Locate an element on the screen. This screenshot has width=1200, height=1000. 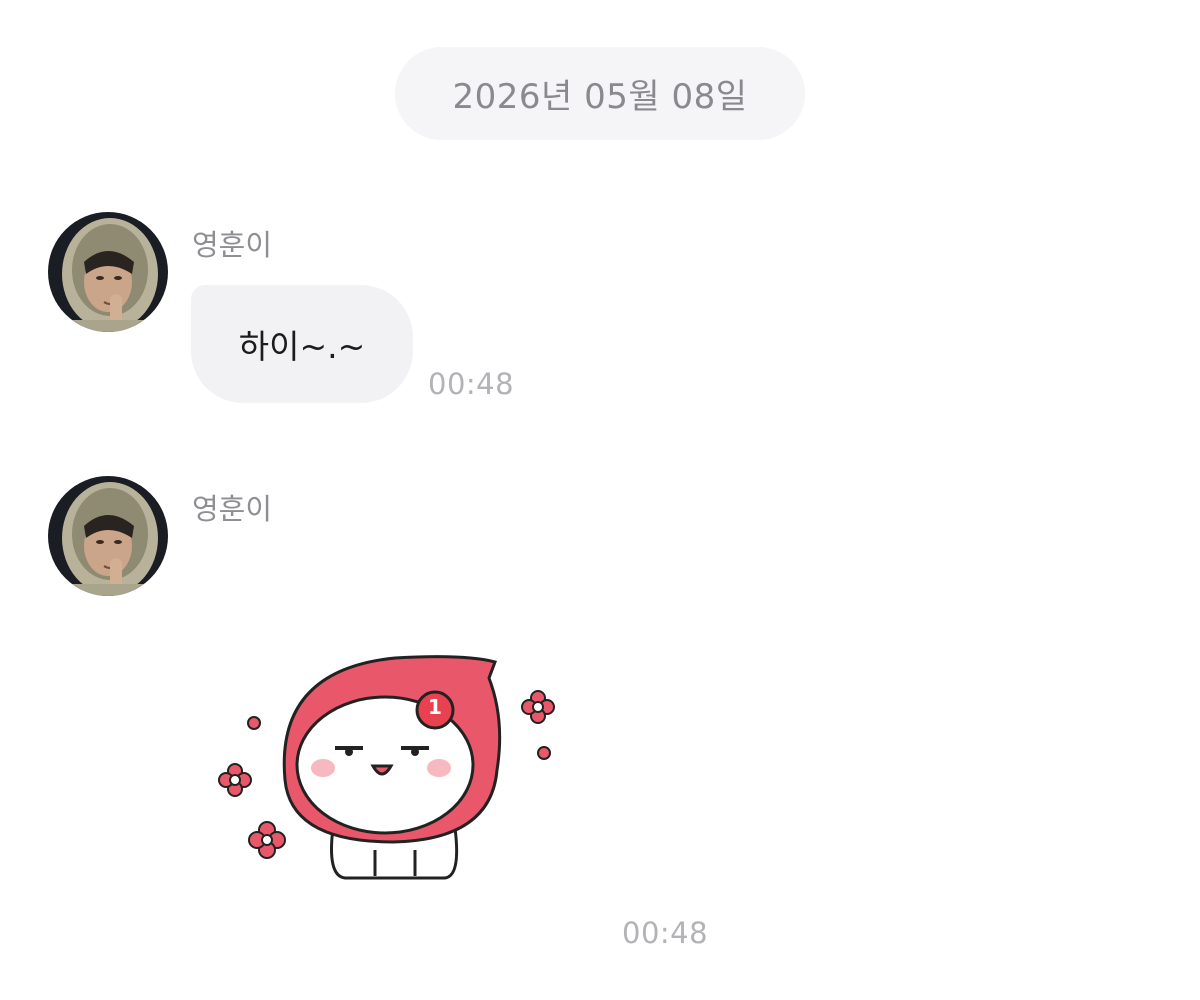
sticker-message: 1 is located at coordinates (390, 770).